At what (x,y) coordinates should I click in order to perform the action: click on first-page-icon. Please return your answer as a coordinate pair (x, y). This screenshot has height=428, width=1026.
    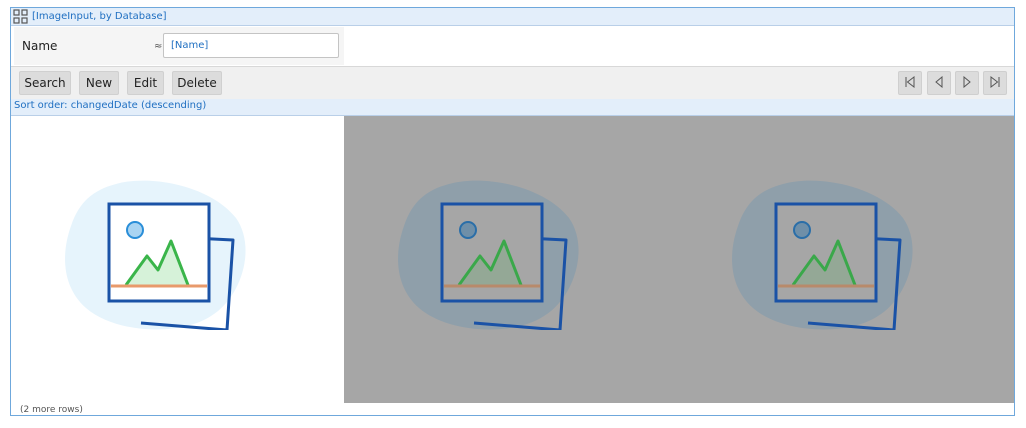
    Looking at the image, I should click on (910, 83).